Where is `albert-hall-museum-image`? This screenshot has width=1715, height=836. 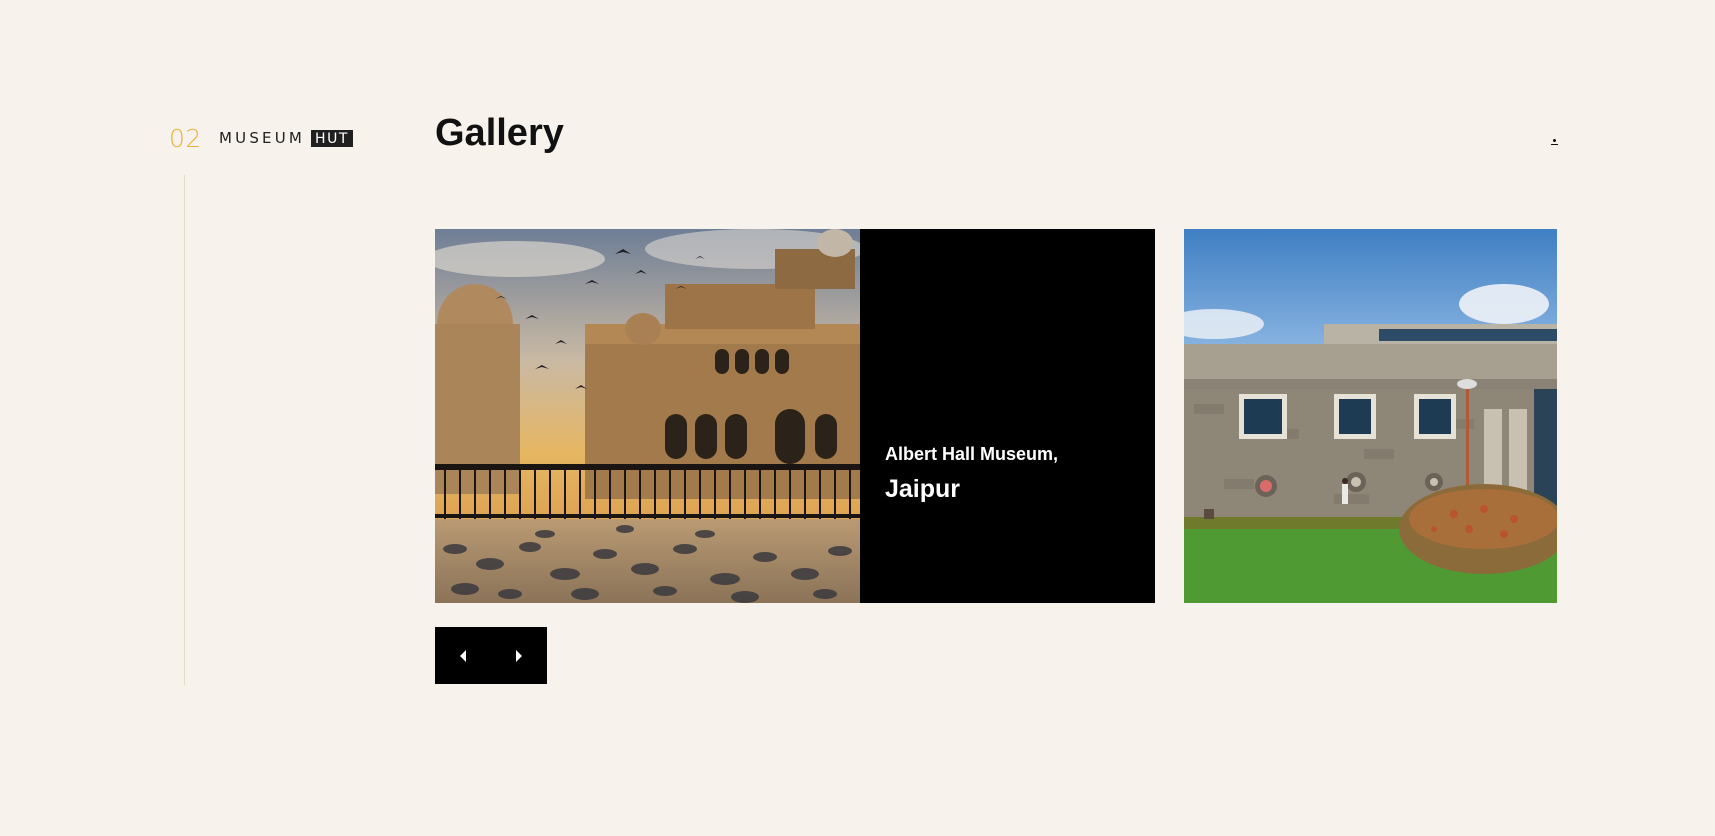
albert-hall-museum-image is located at coordinates (647, 416).